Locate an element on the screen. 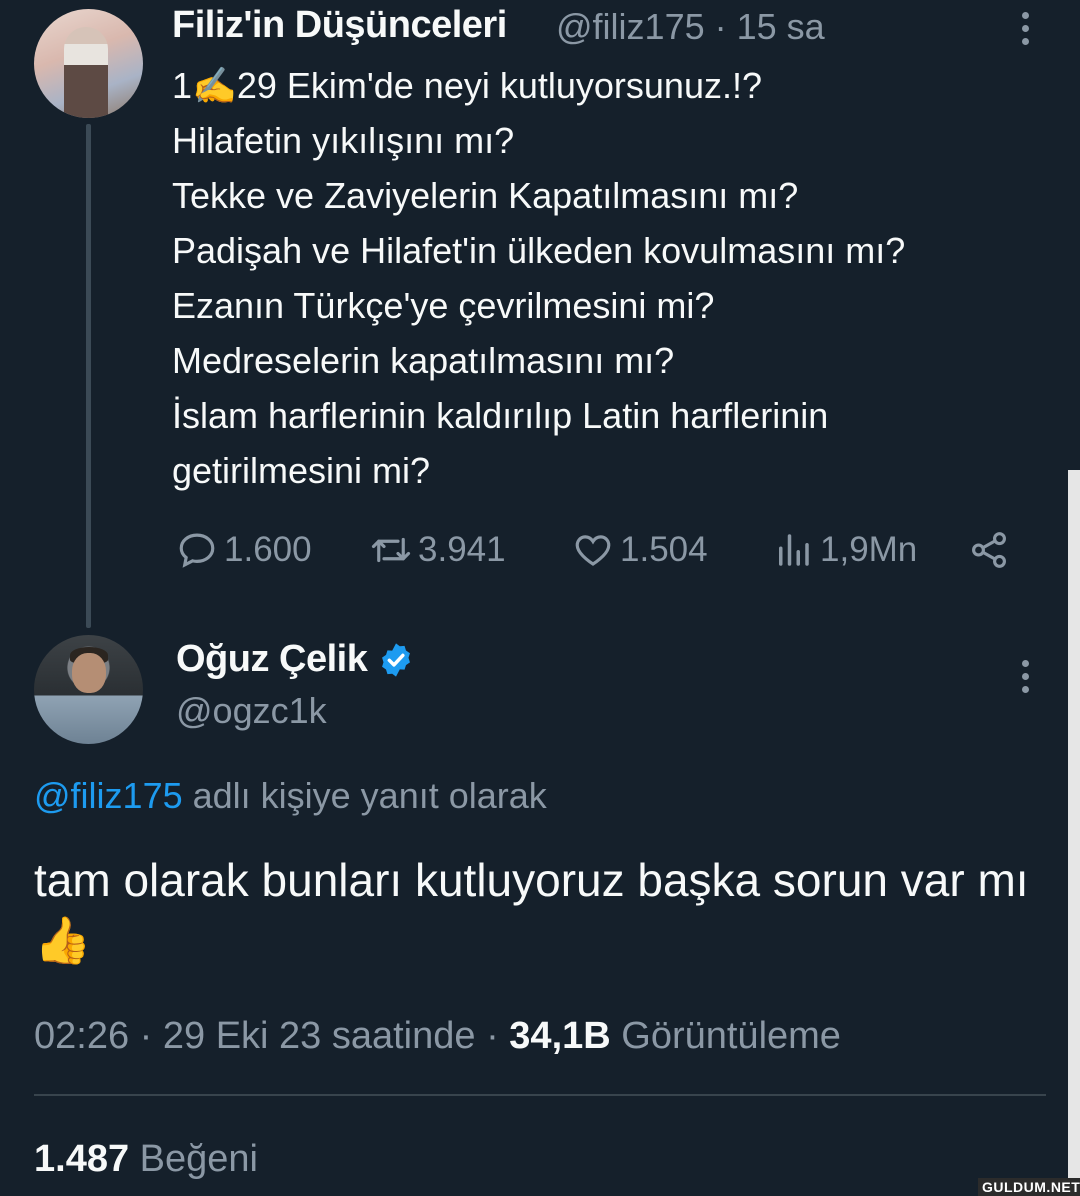 Image resolution: width=1080 pixels, height=1196 pixels. replying-suffix: adlı kişiye yanıt olarak is located at coordinates (364, 795).